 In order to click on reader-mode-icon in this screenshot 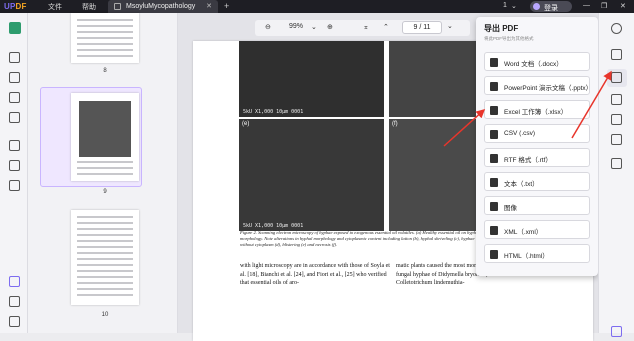, I will do `click(15, 28)`.